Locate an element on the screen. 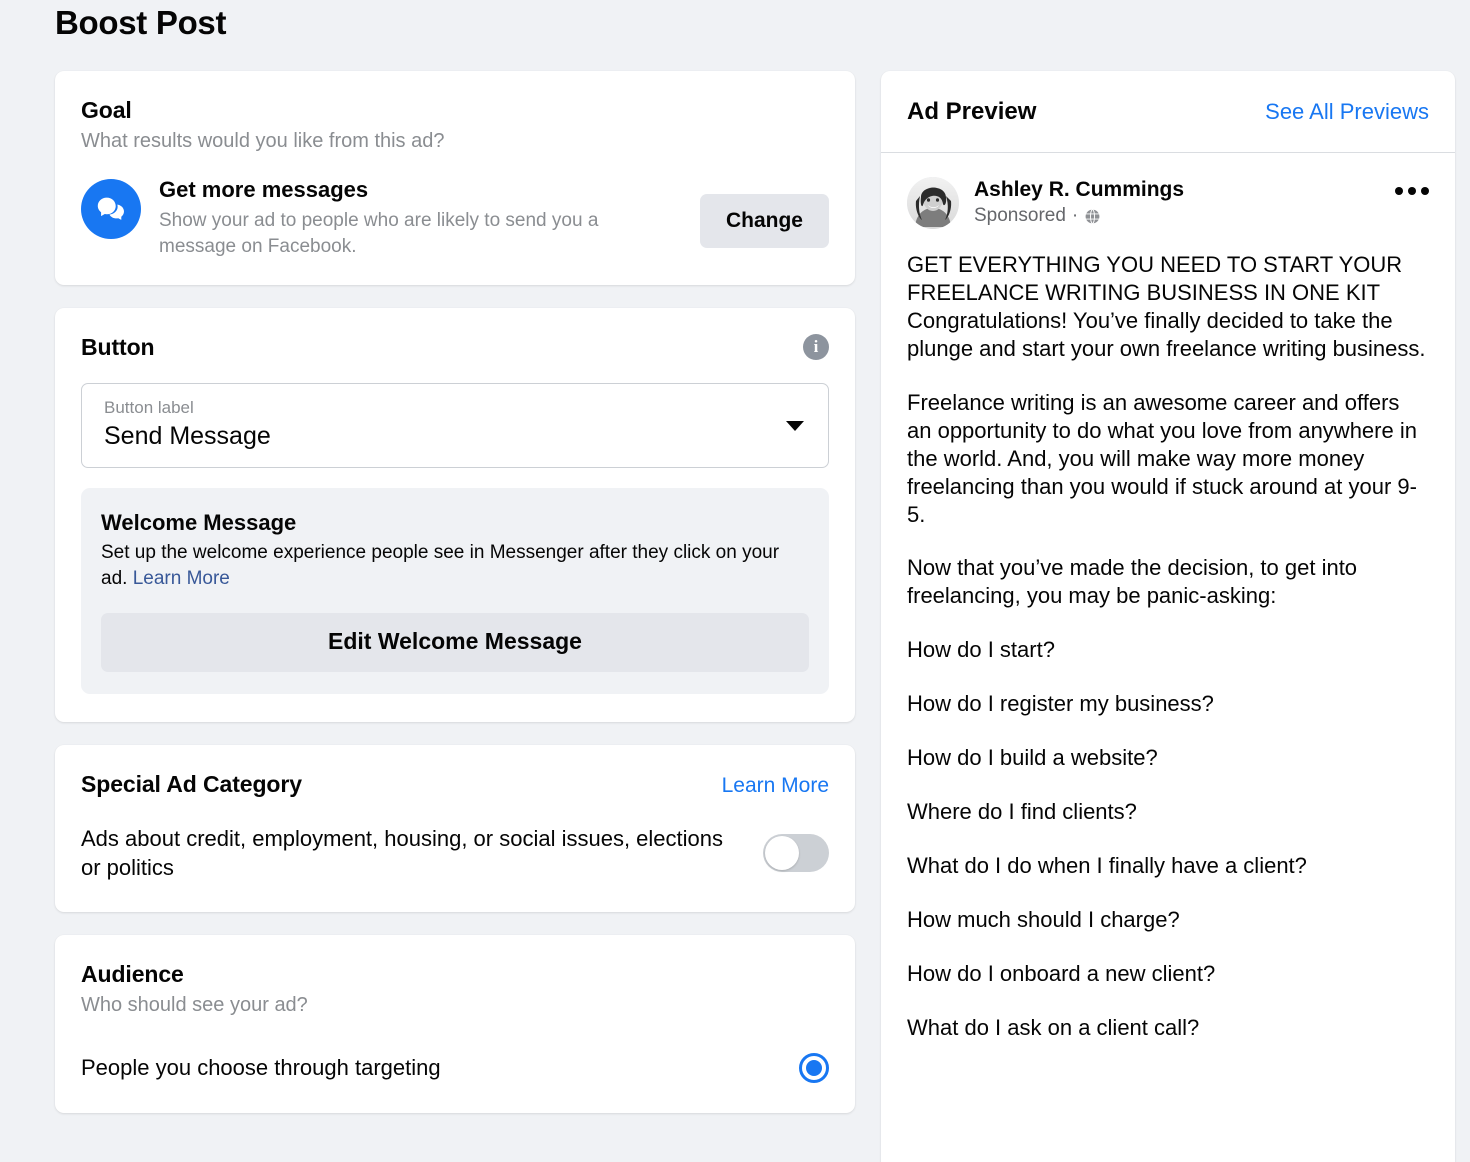  special-ad-category-heading: Special Ad Category is located at coordinates (191, 783).